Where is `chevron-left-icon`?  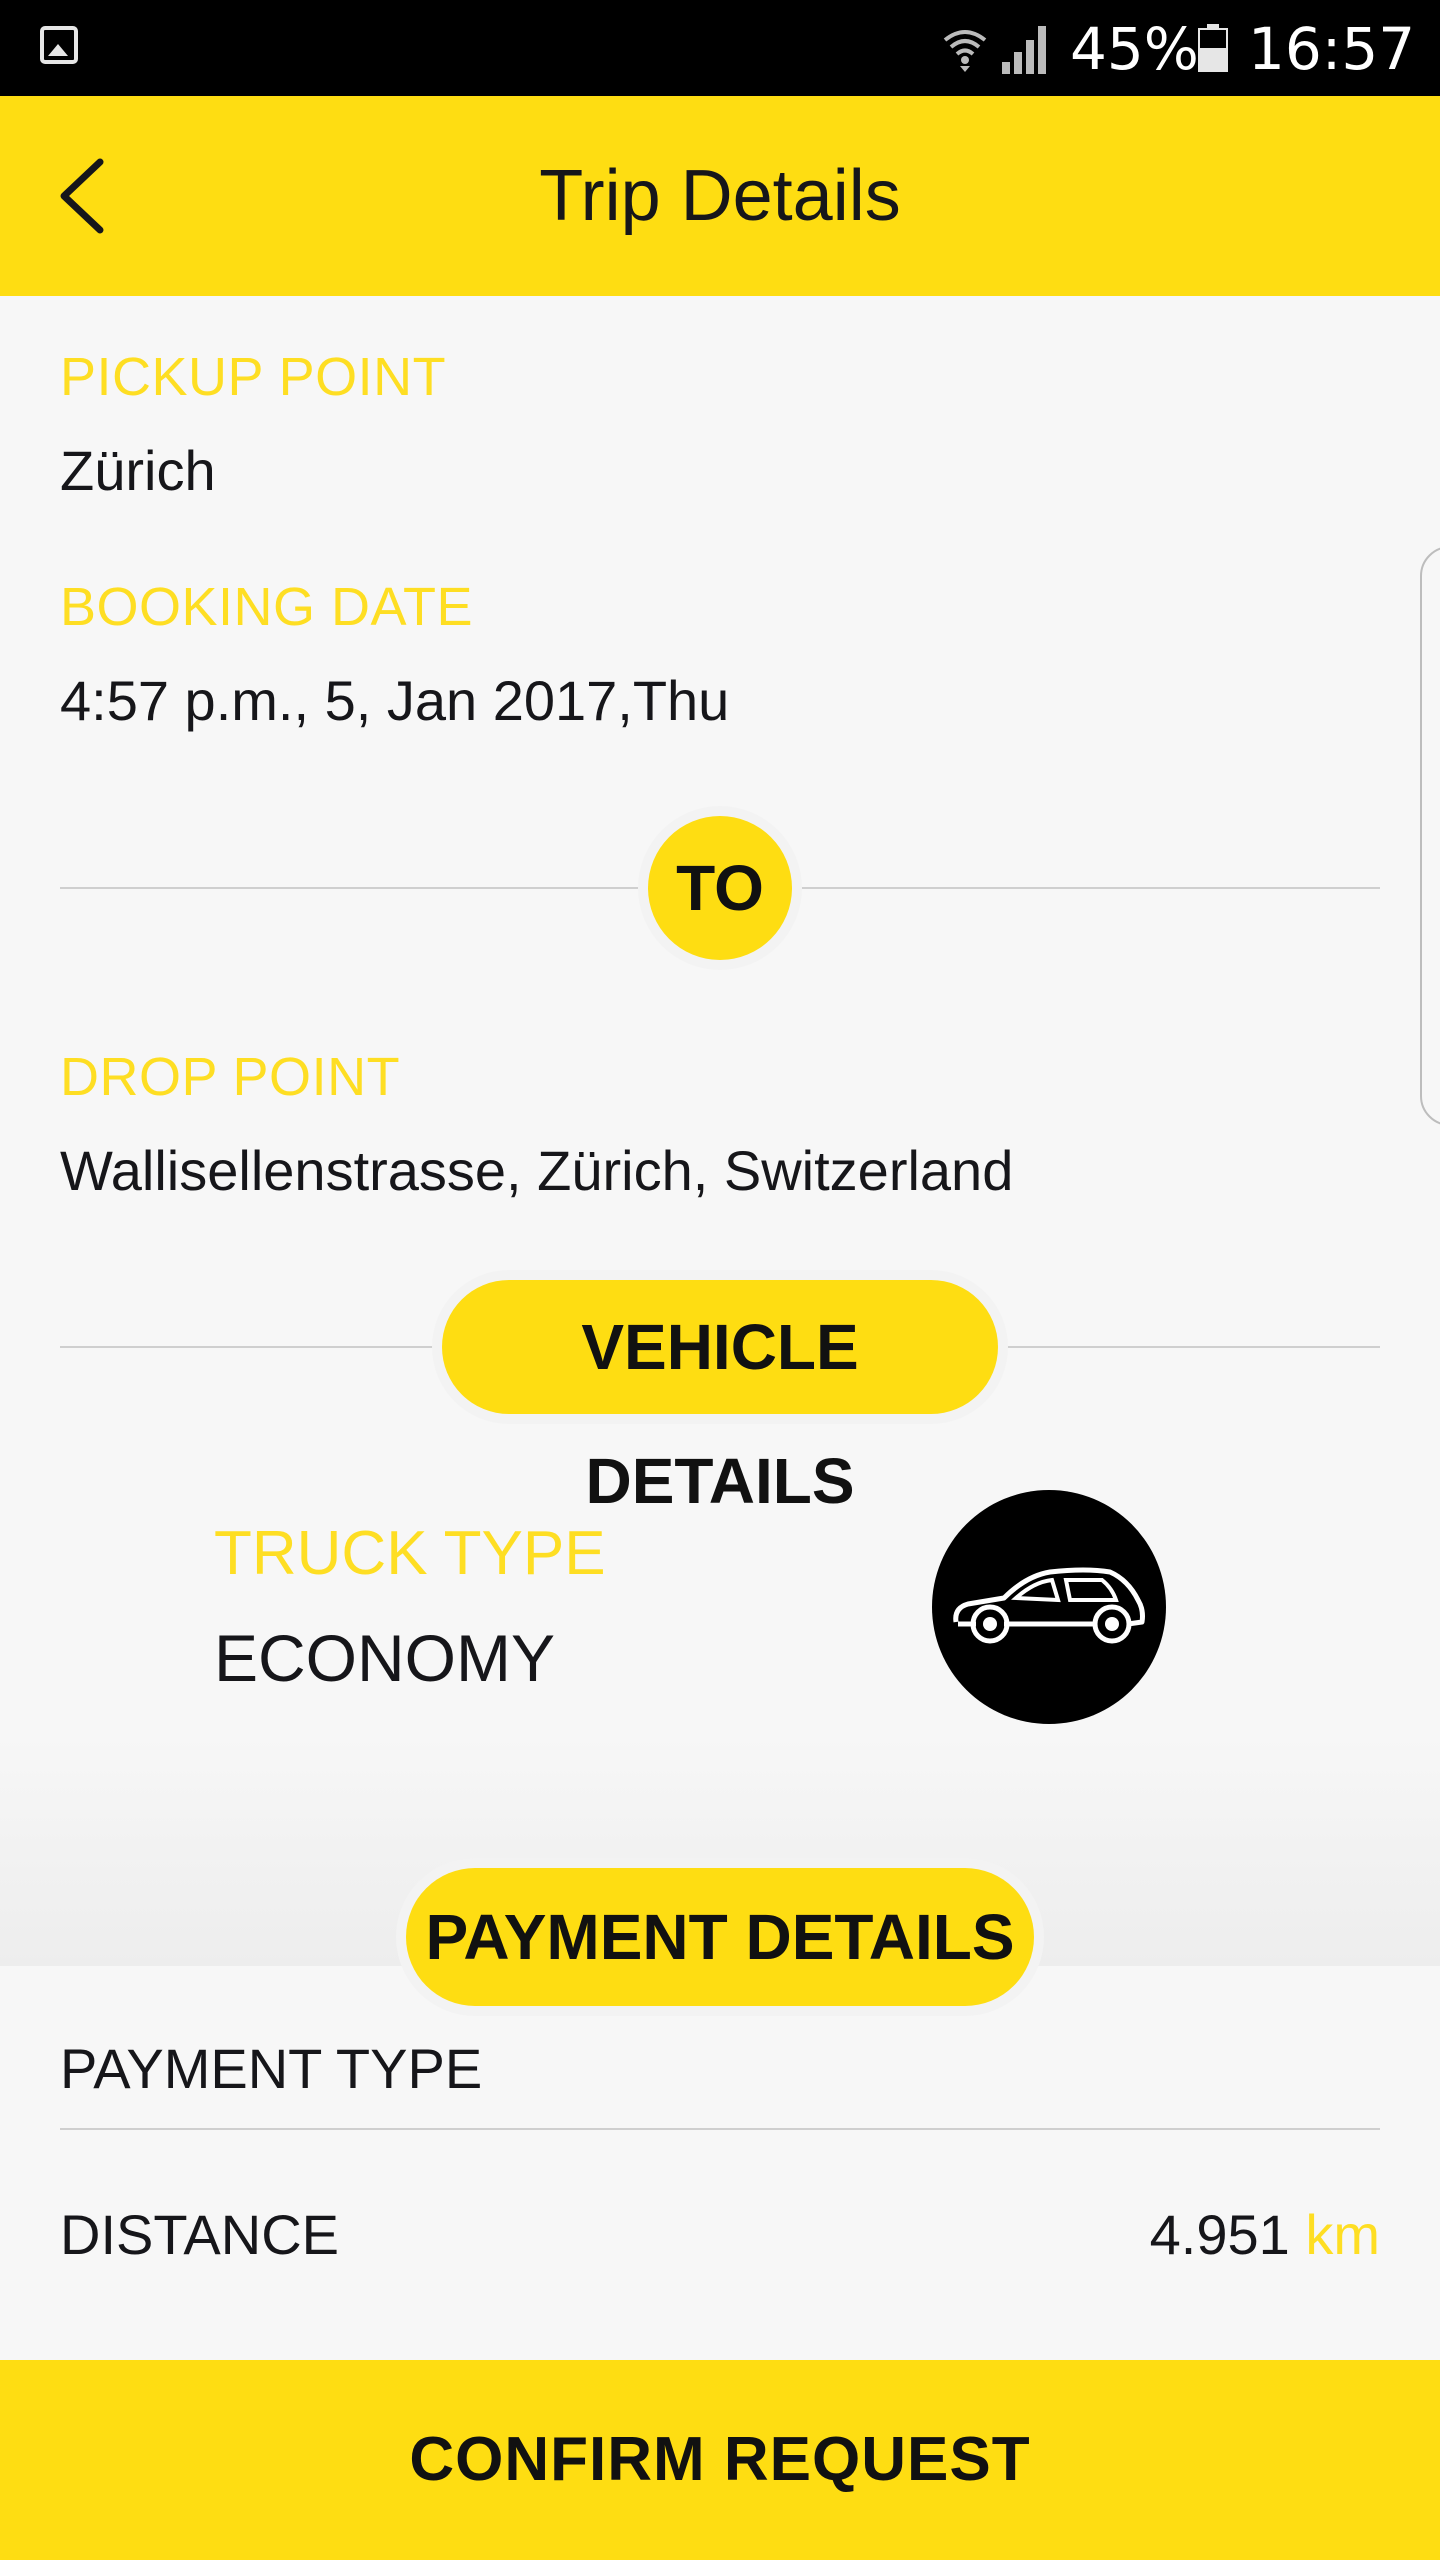 chevron-left-icon is located at coordinates (85, 196).